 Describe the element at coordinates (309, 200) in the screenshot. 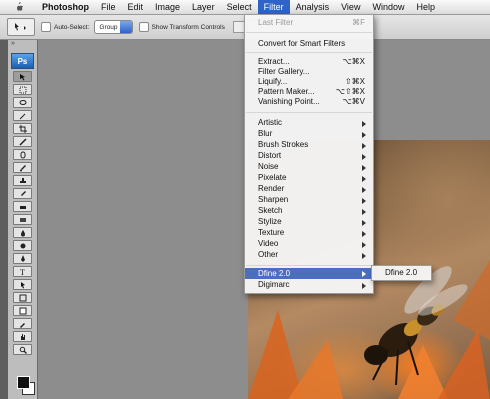

I see `menu-item-sharpen: Sharpen` at that location.